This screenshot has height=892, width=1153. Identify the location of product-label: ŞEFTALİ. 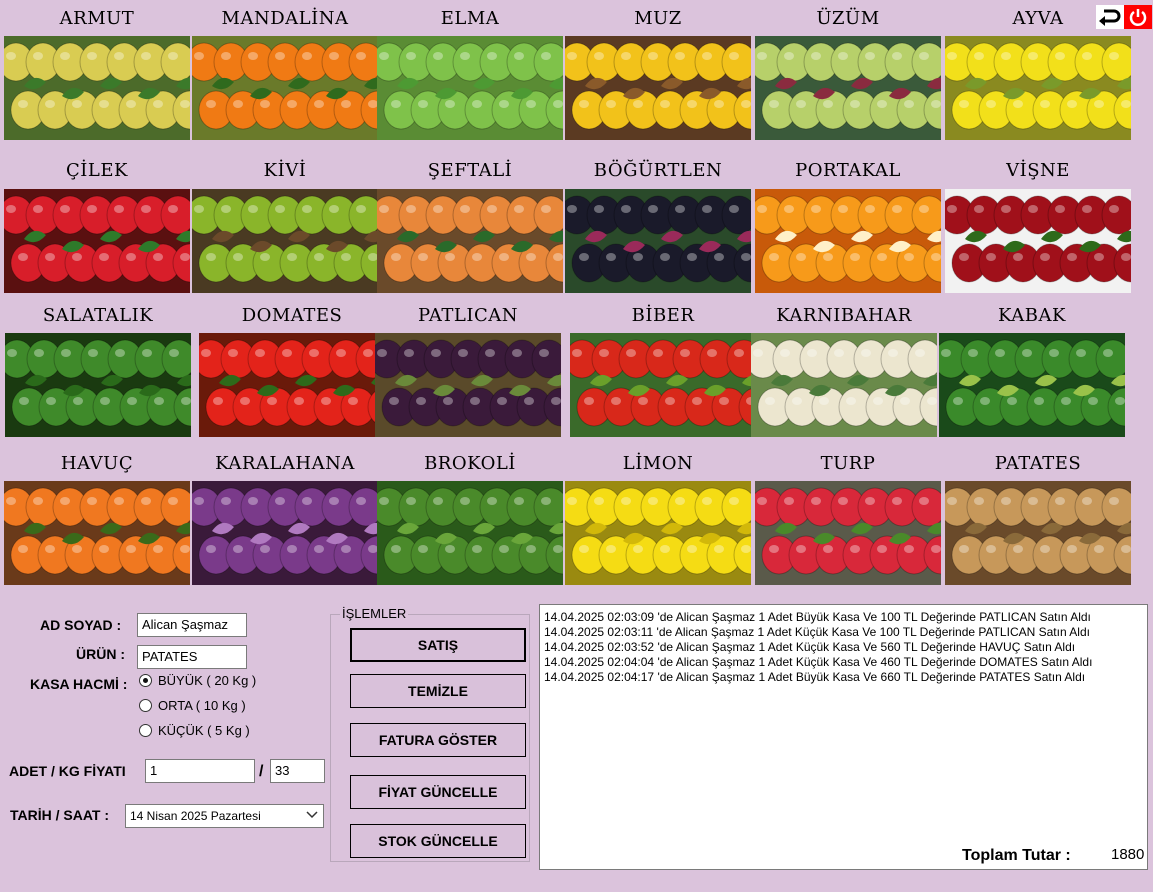
(470, 170).